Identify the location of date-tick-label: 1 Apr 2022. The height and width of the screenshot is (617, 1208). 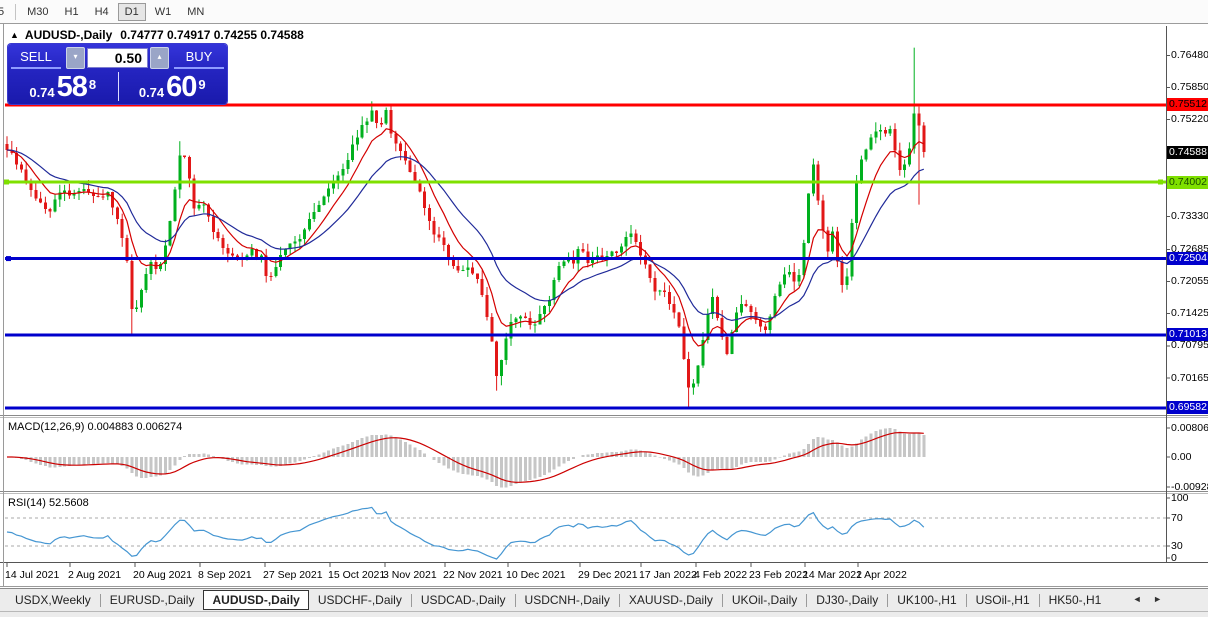
(881, 575).